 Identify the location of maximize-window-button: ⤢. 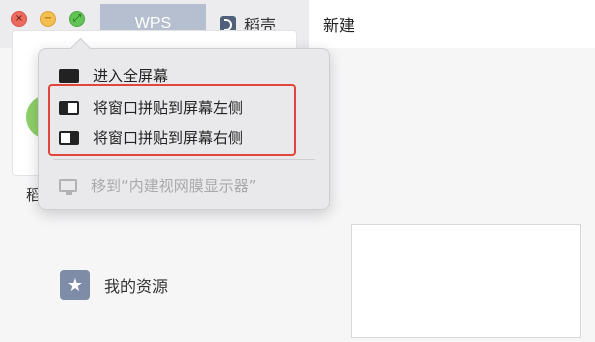
(77, 19).